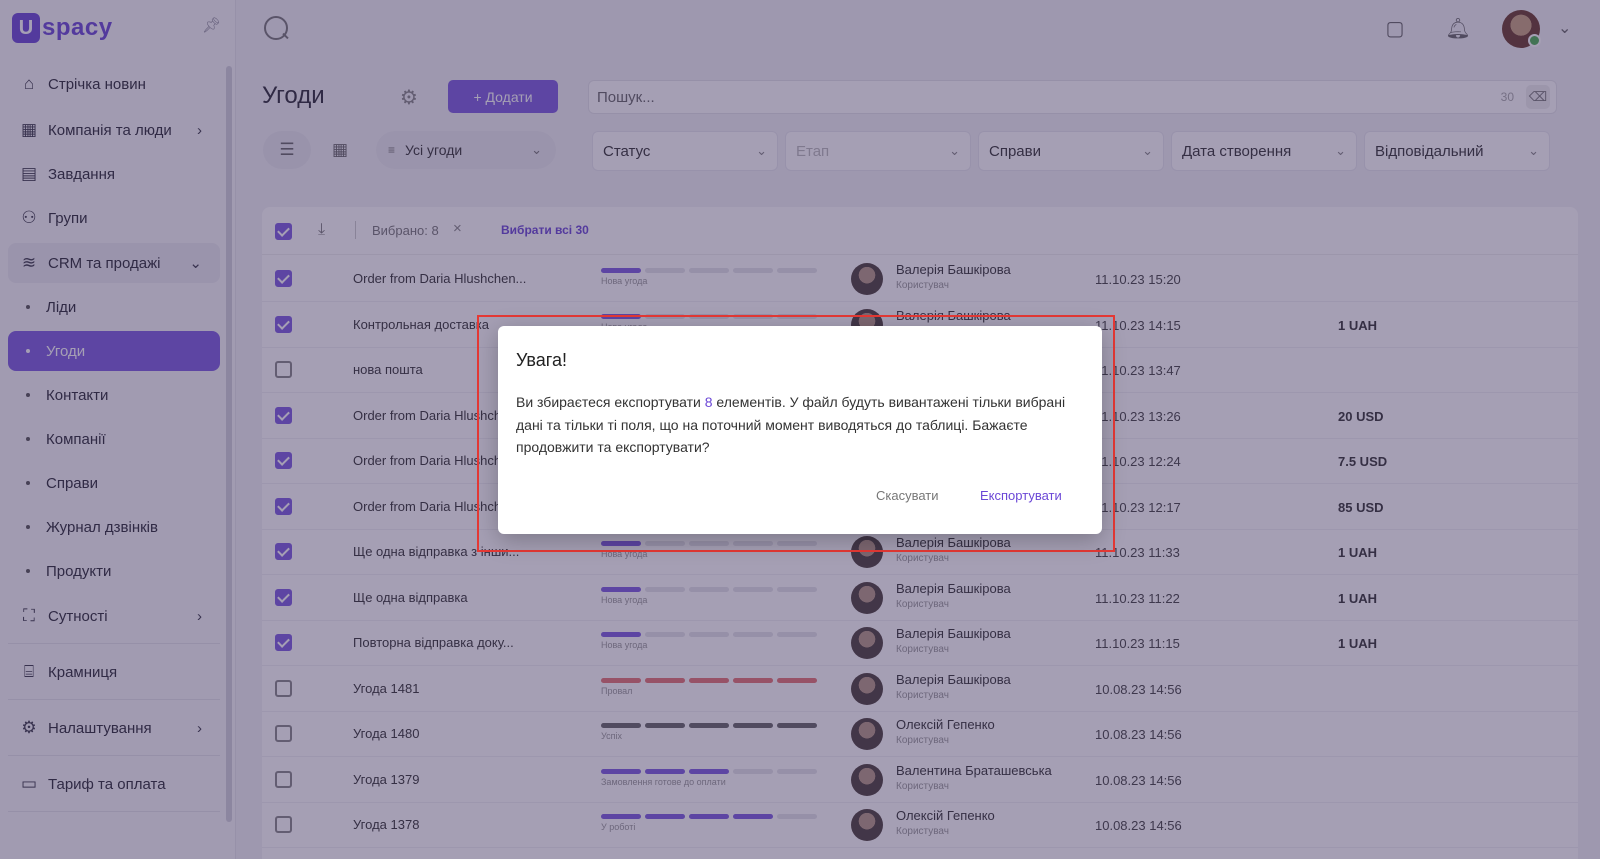 The height and width of the screenshot is (859, 1600). Describe the element at coordinates (907, 495) in the screenshot. I see `cancel-button: Скасувати` at that location.